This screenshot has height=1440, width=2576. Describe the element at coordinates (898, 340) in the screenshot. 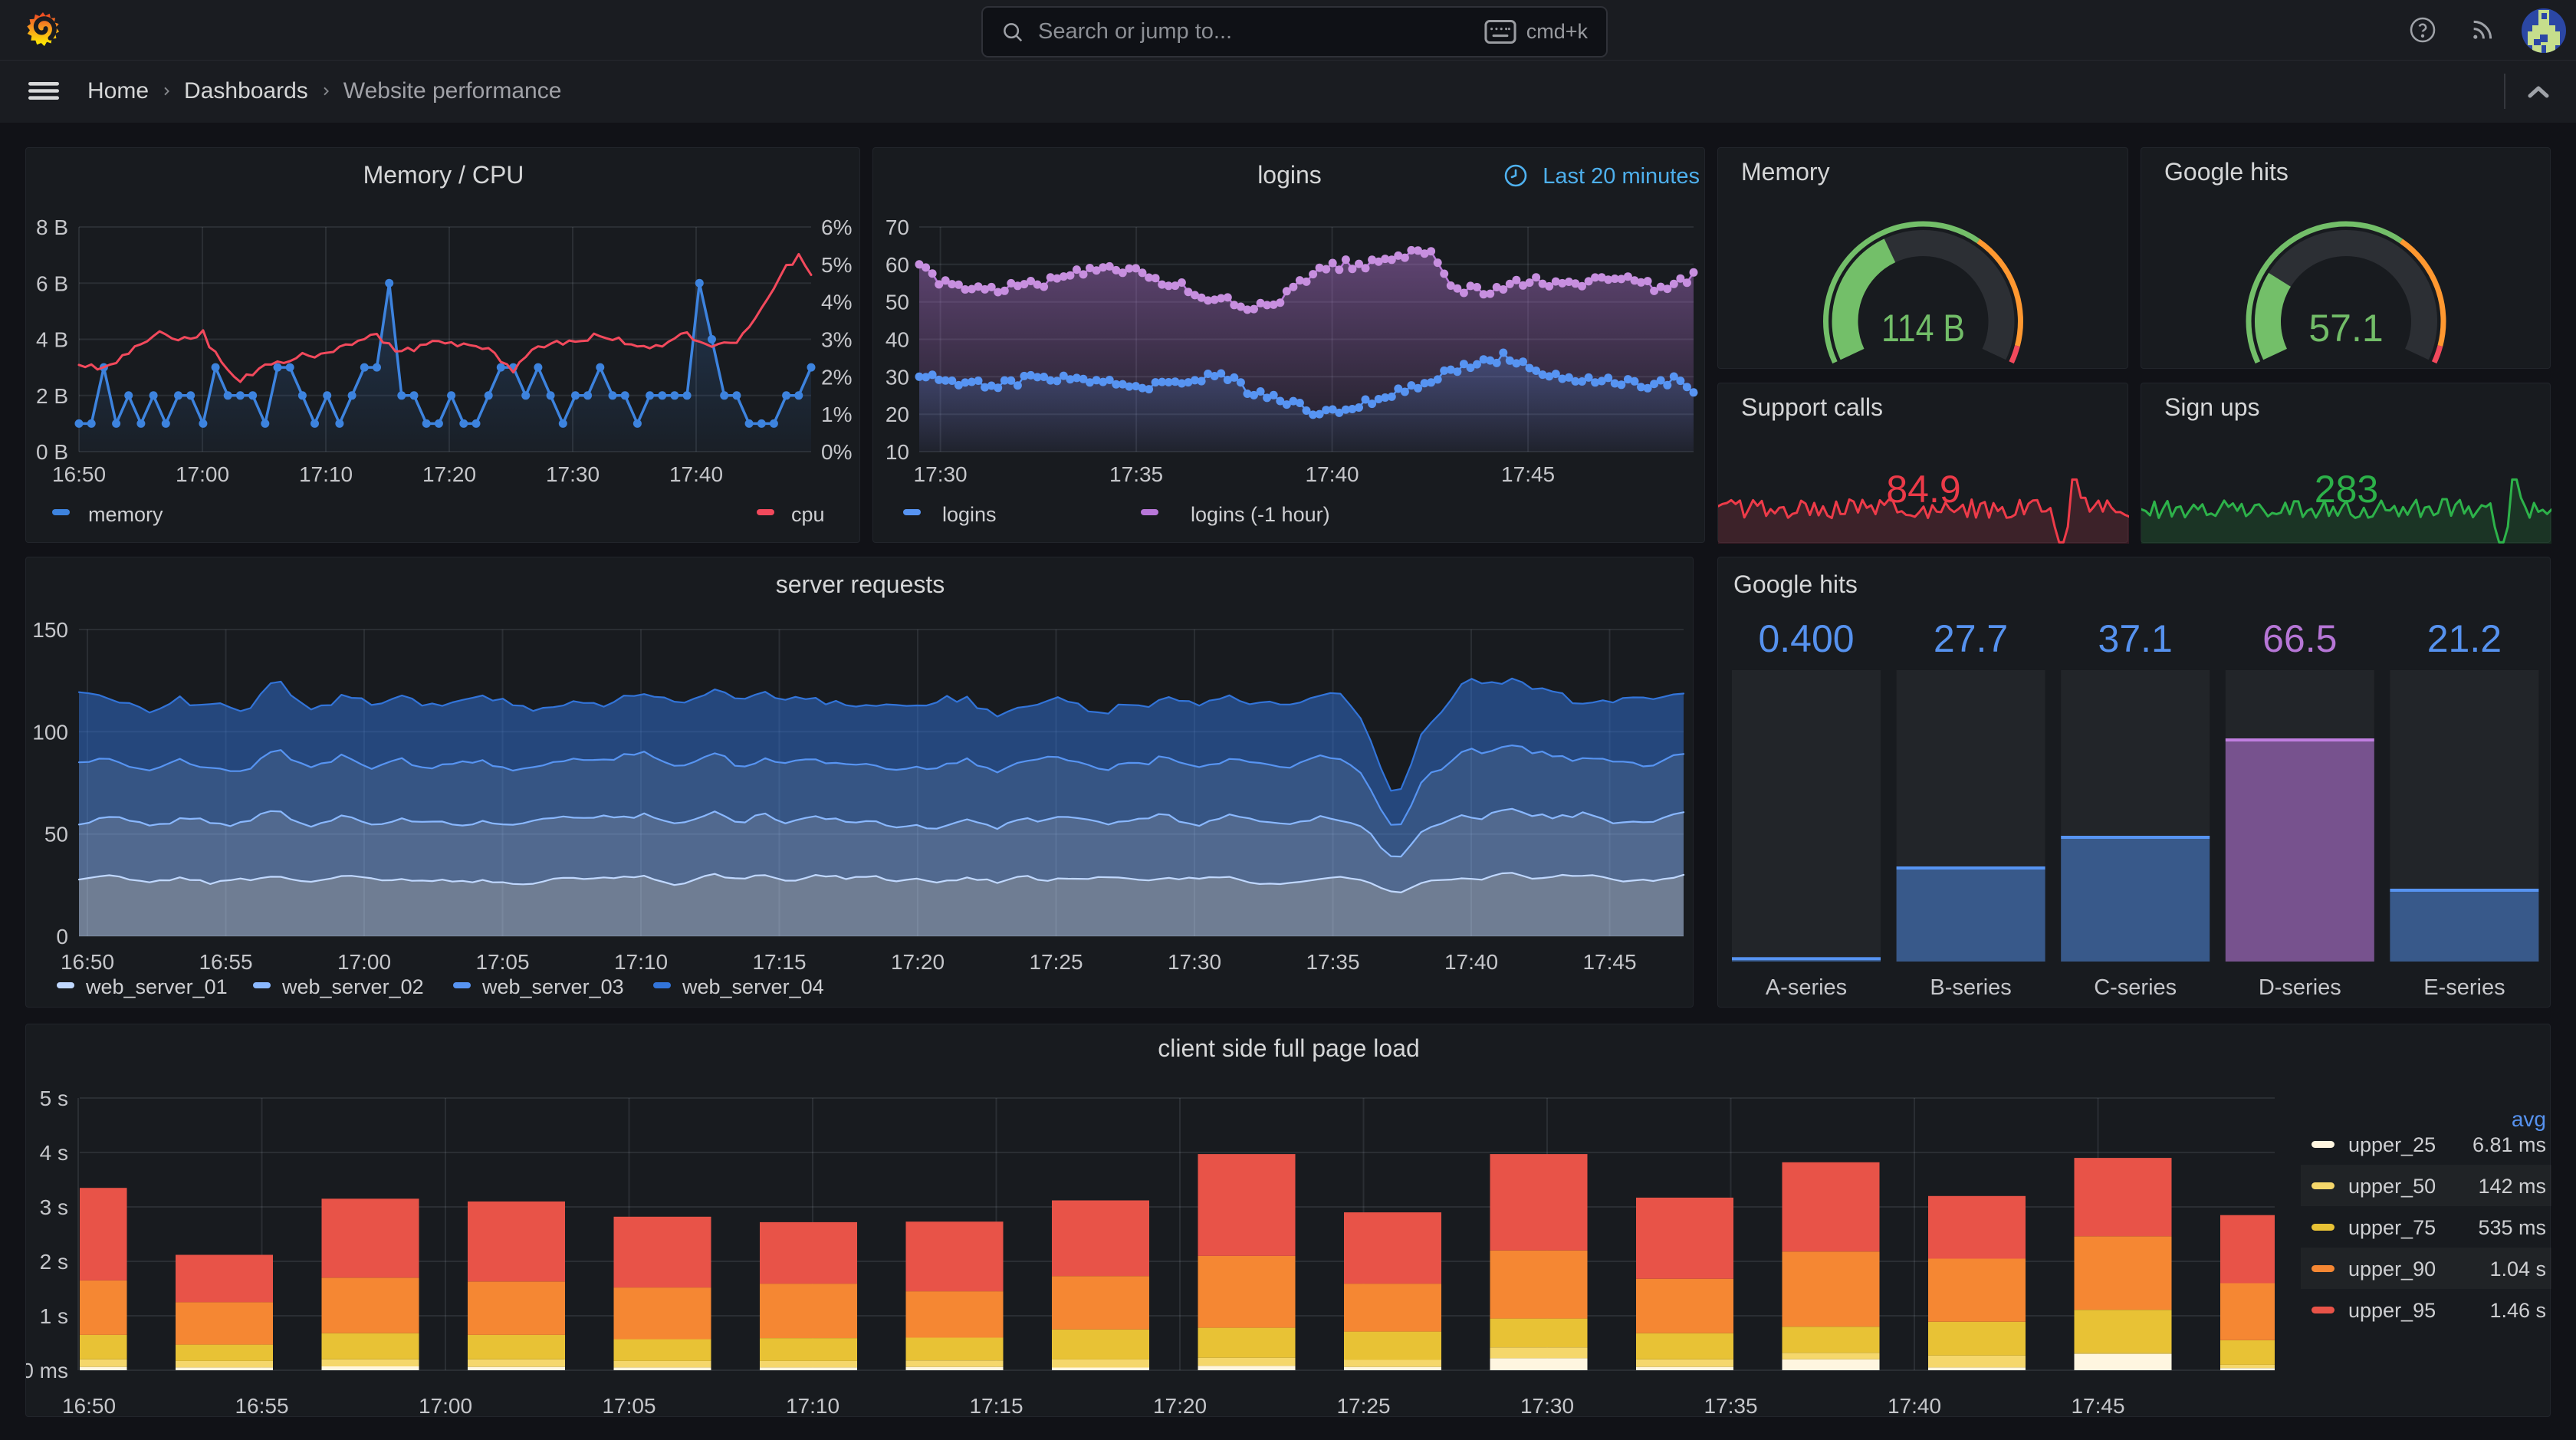

I see `svg-text: 40` at that location.